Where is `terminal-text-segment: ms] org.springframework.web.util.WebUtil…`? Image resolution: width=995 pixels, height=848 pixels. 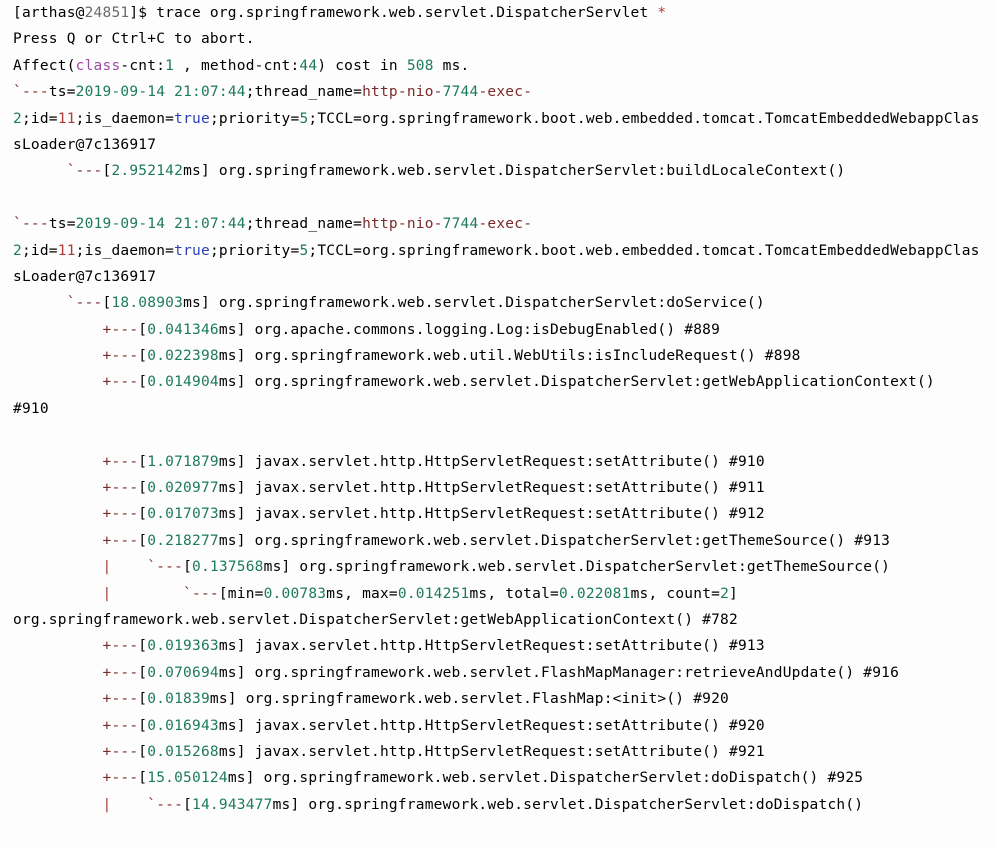 terminal-text-segment: ms] org.springframework.web.util.WebUtil… is located at coordinates (509, 356).